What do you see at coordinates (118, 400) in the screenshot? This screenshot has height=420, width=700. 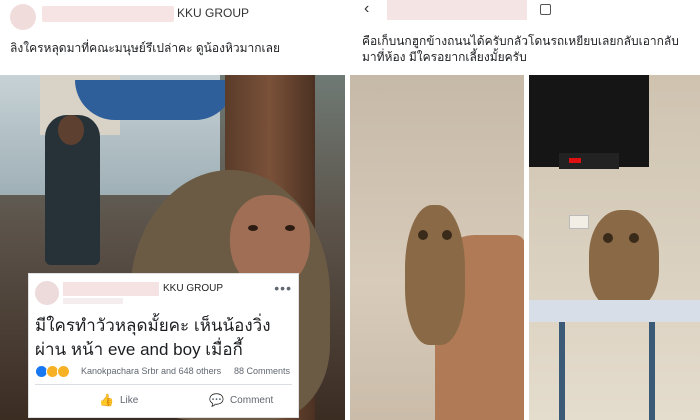 I see `like-button: 👍 Like` at bounding box center [118, 400].